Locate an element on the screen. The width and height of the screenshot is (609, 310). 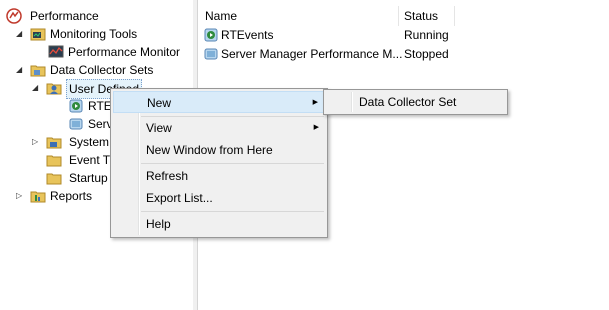
tree-label-server-manager: Serv is located at coordinates (100, 124).